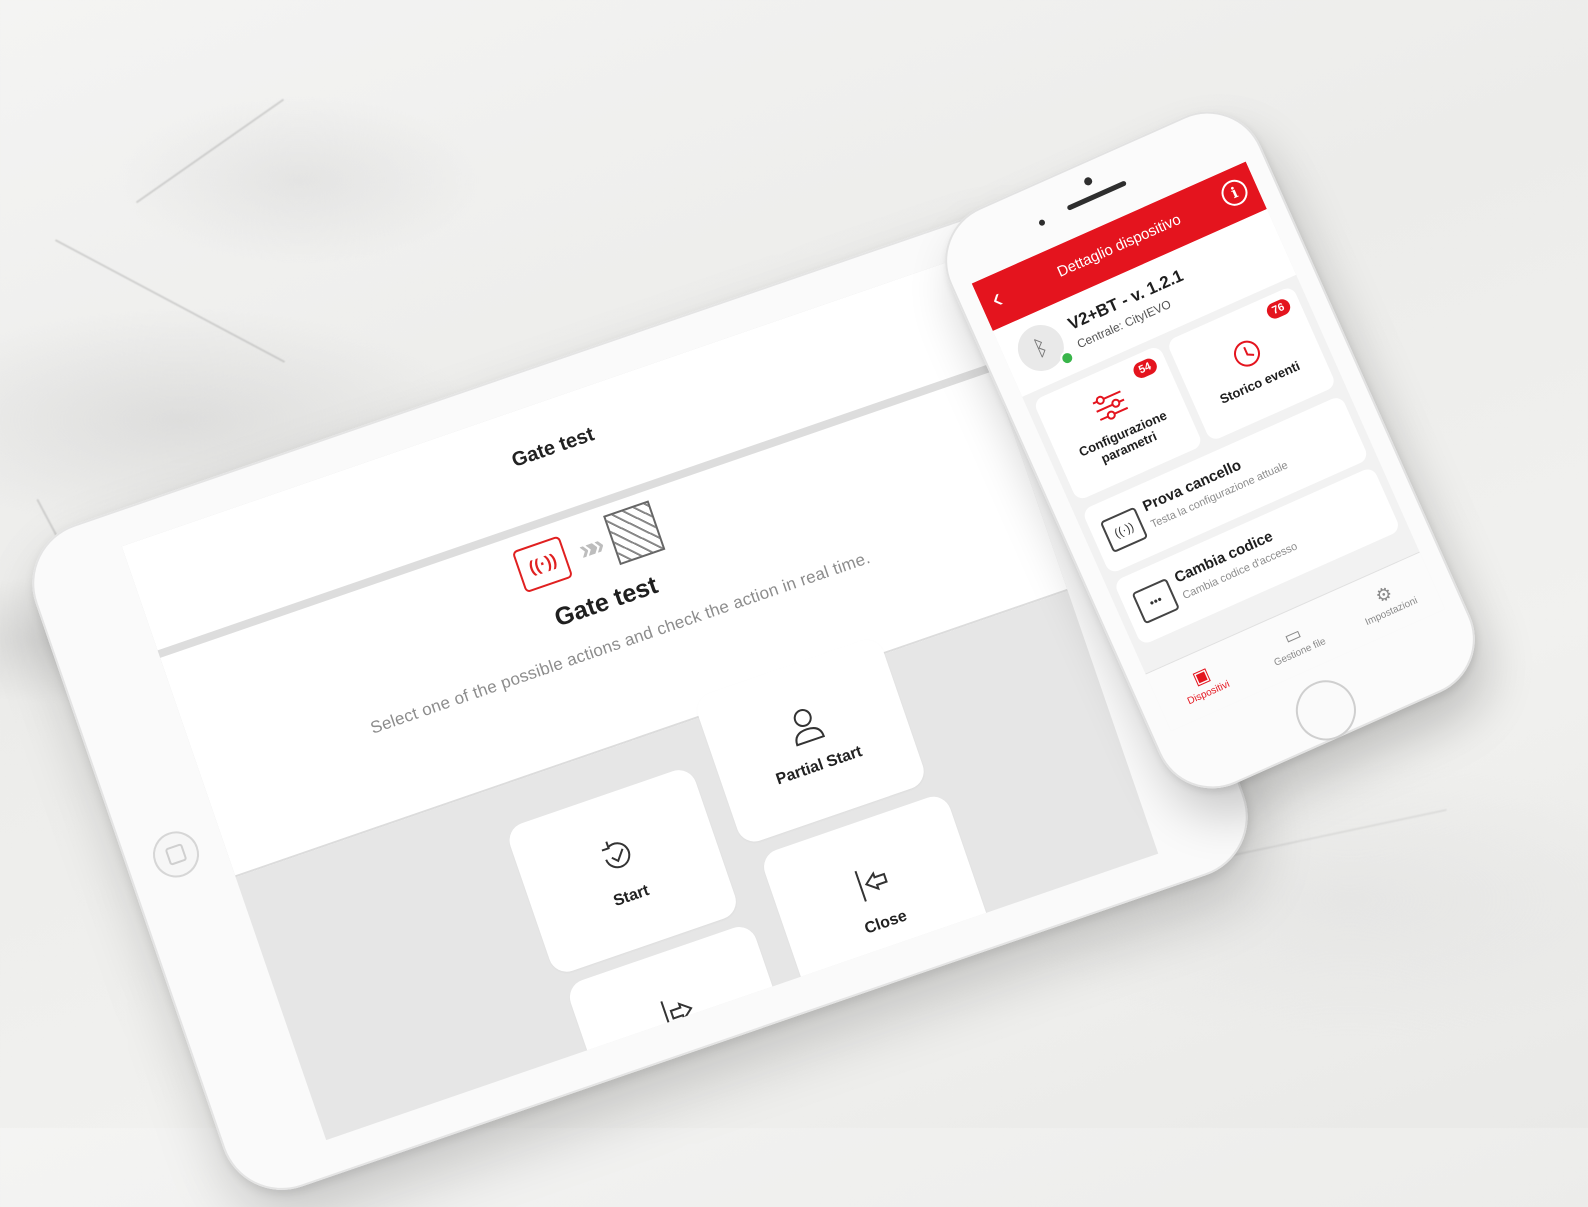 This screenshot has width=1588, height=1207. What do you see at coordinates (1088, 181) in the screenshot?
I see `phone-camera` at bounding box center [1088, 181].